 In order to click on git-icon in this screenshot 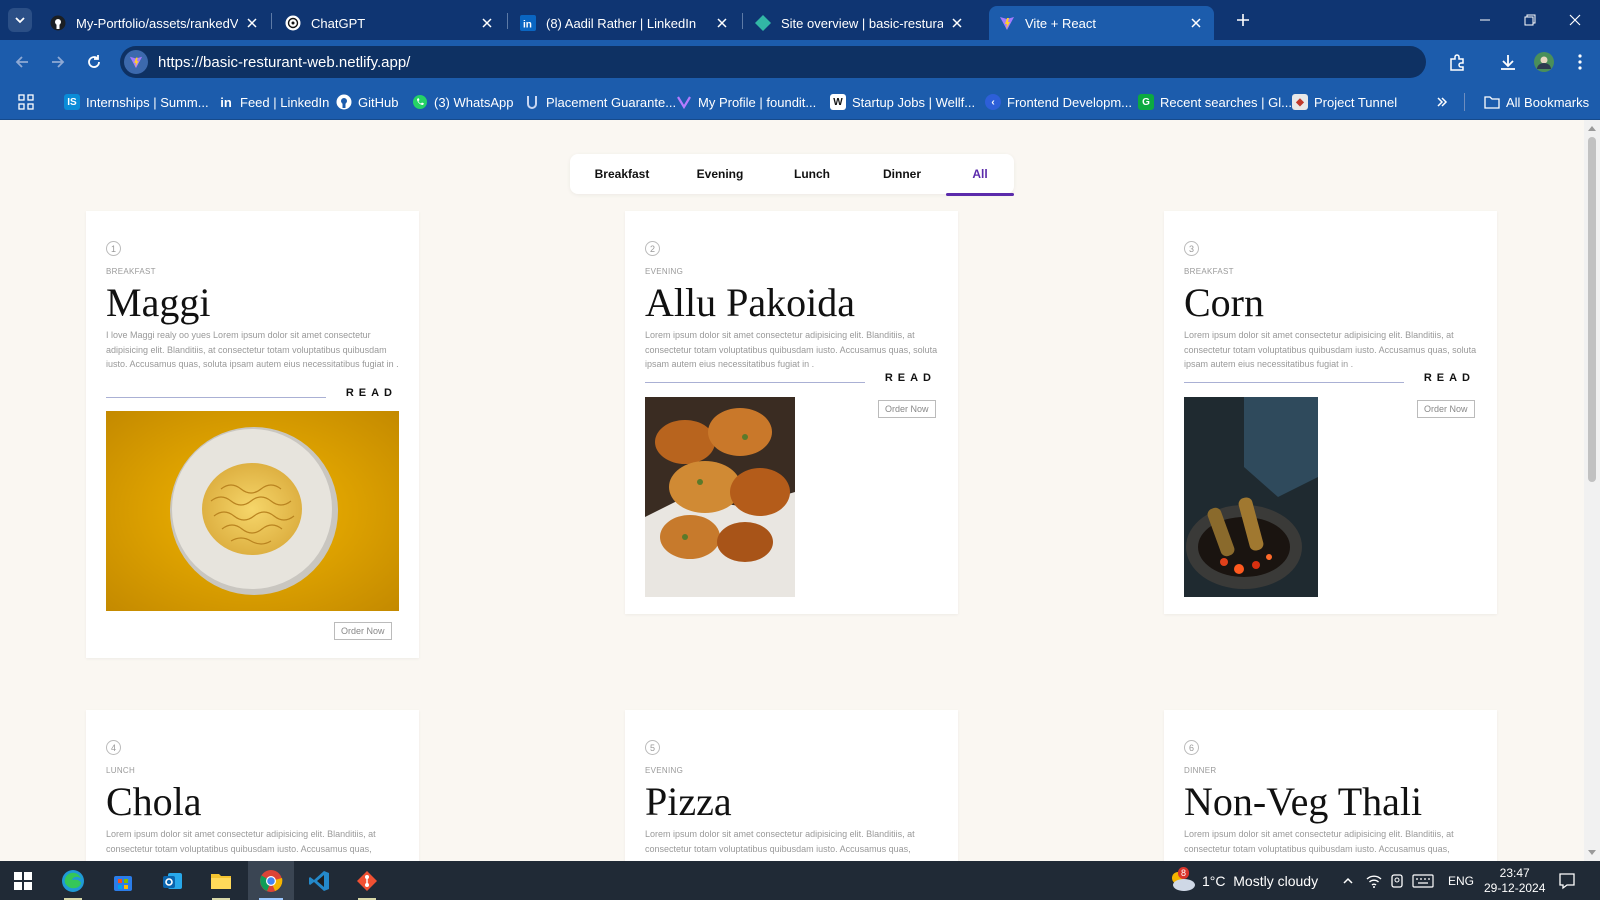, I will do `click(367, 881)`.